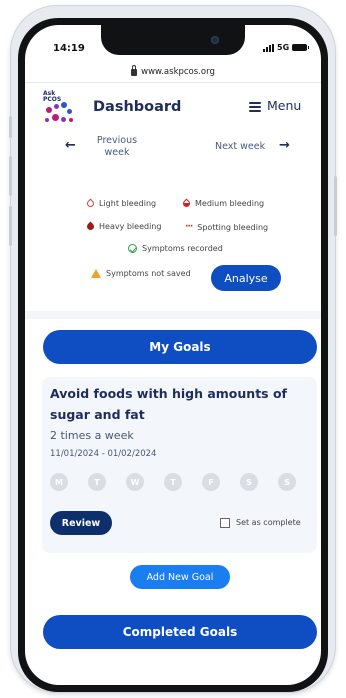 Image resolution: width=346 pixels, height=698 pixels. What do you see at coordinates (186, 203) in the screenshot?
I see `medium-bleeding-icon` at bounding box center [186, 203].